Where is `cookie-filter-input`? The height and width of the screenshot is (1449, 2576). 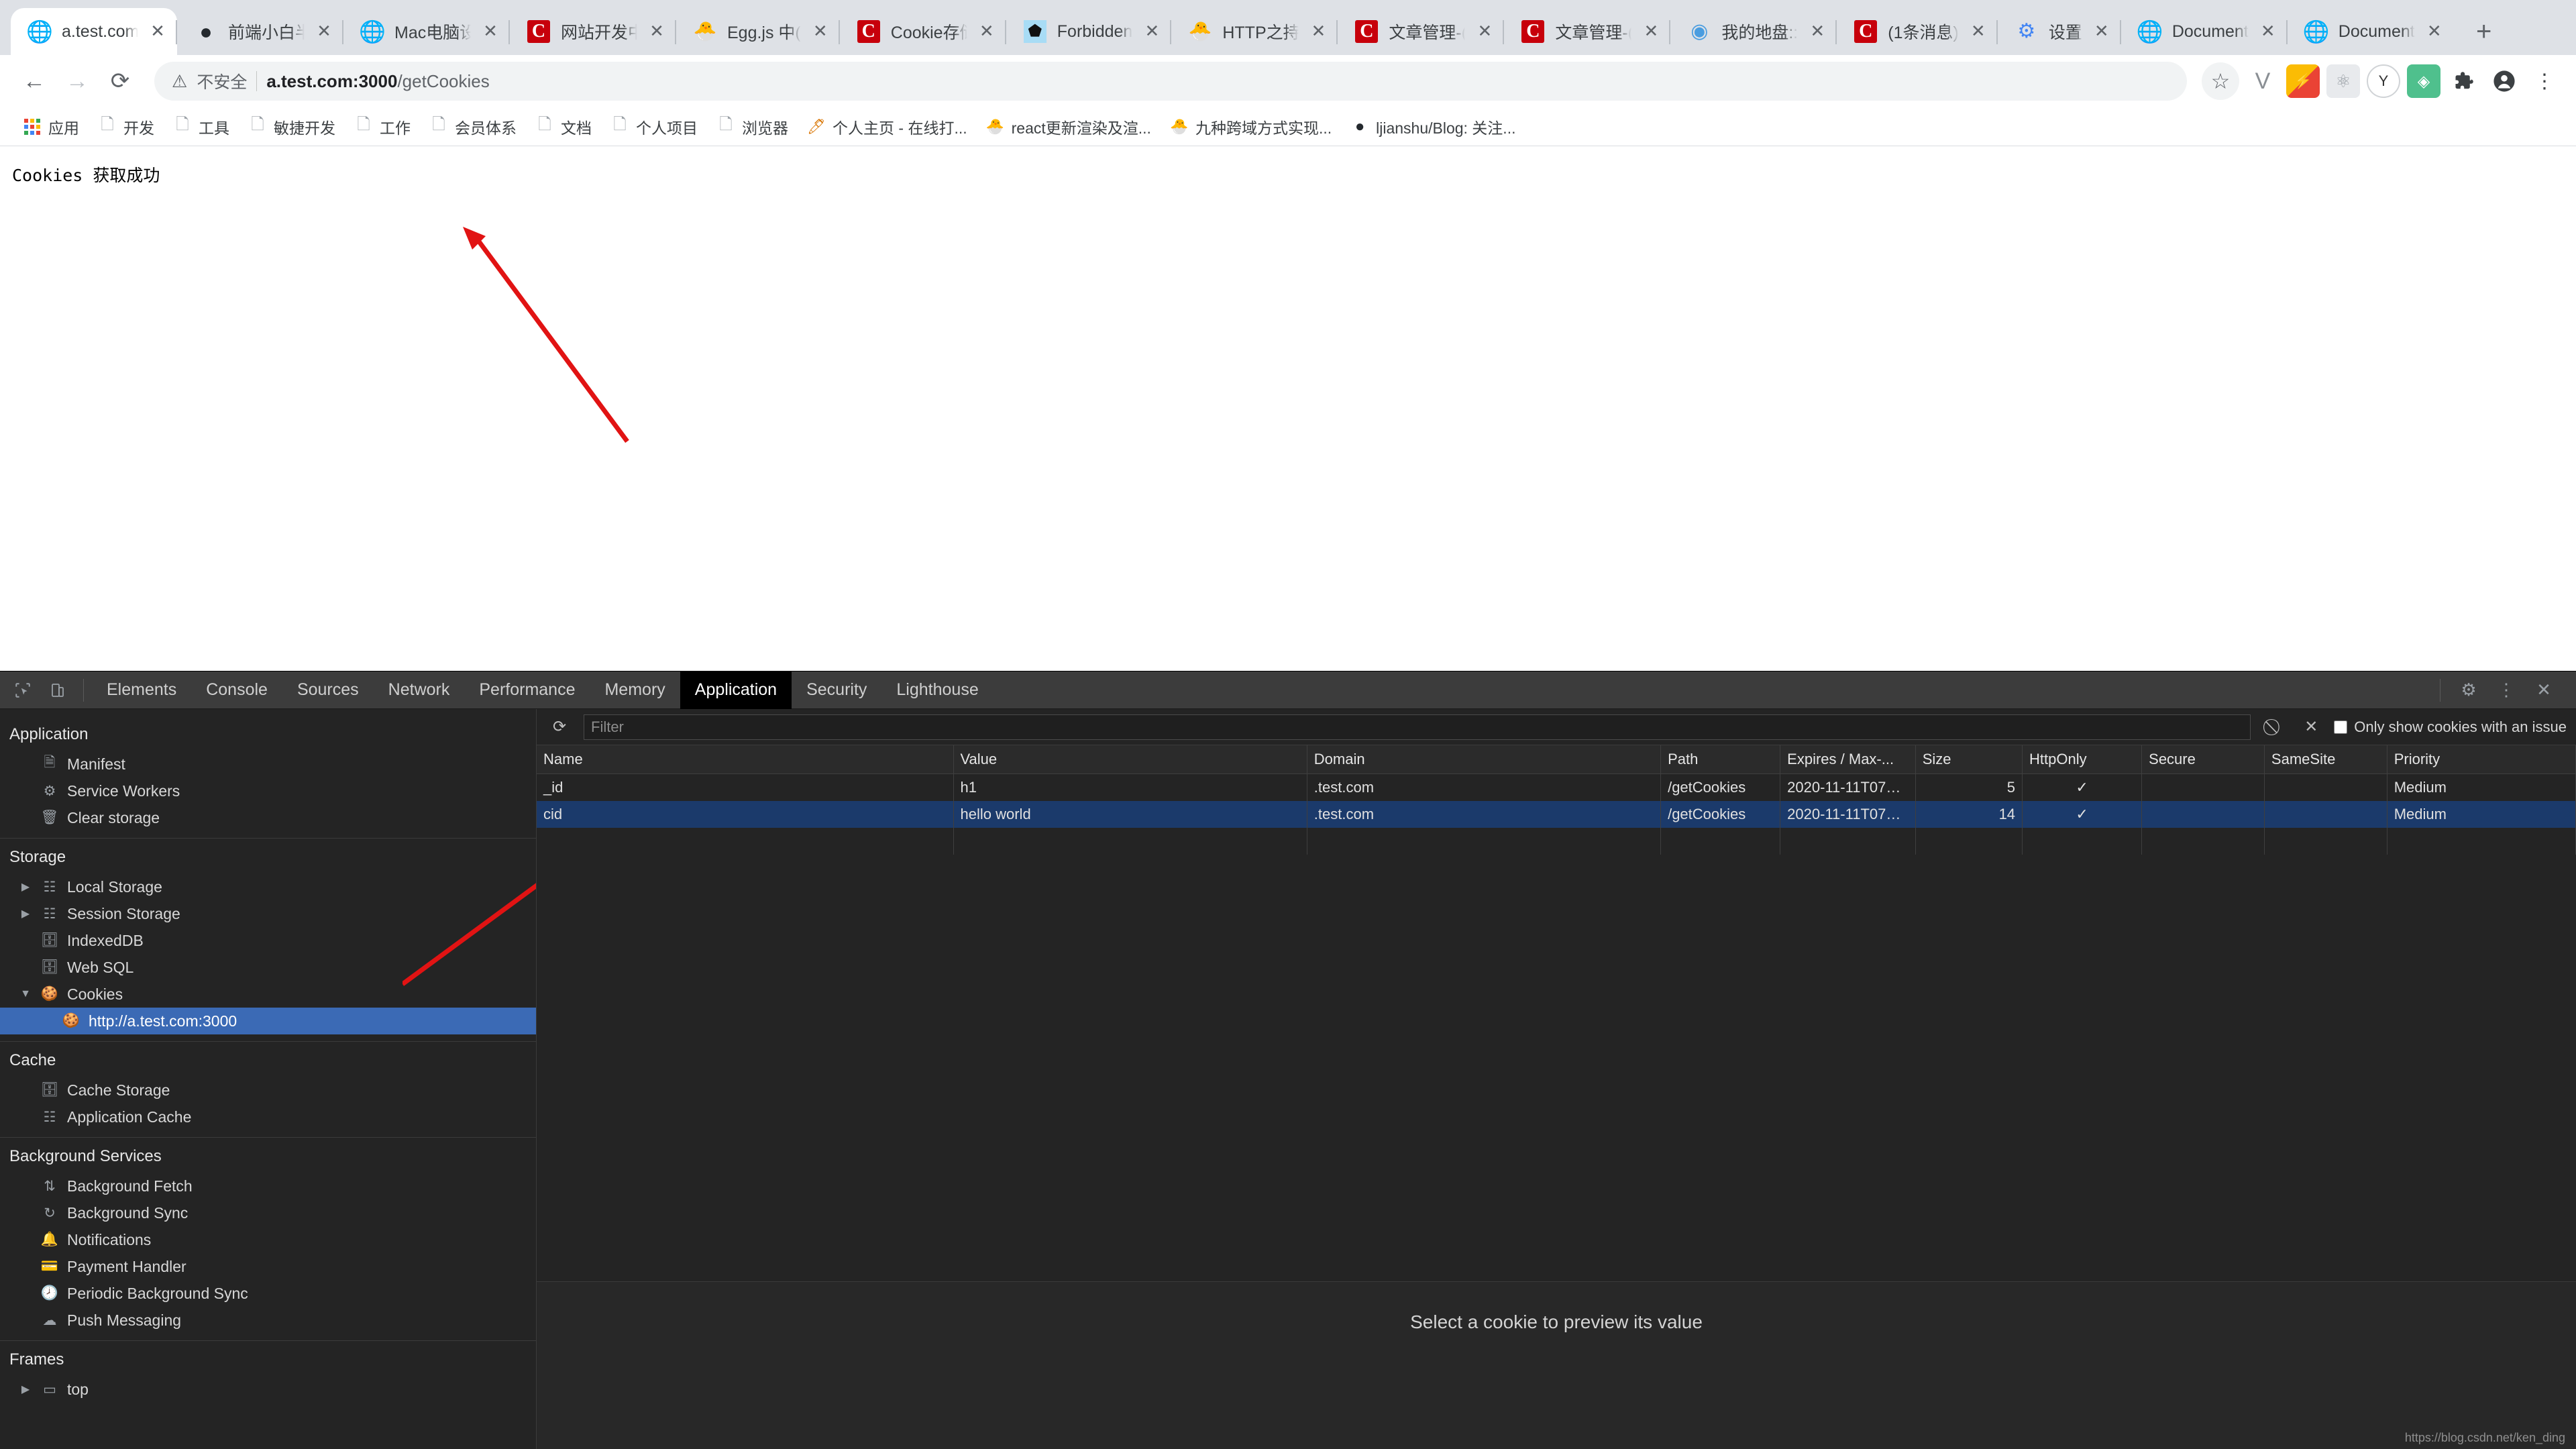
cookie-filter-input is located at coordinates (1417, 727).